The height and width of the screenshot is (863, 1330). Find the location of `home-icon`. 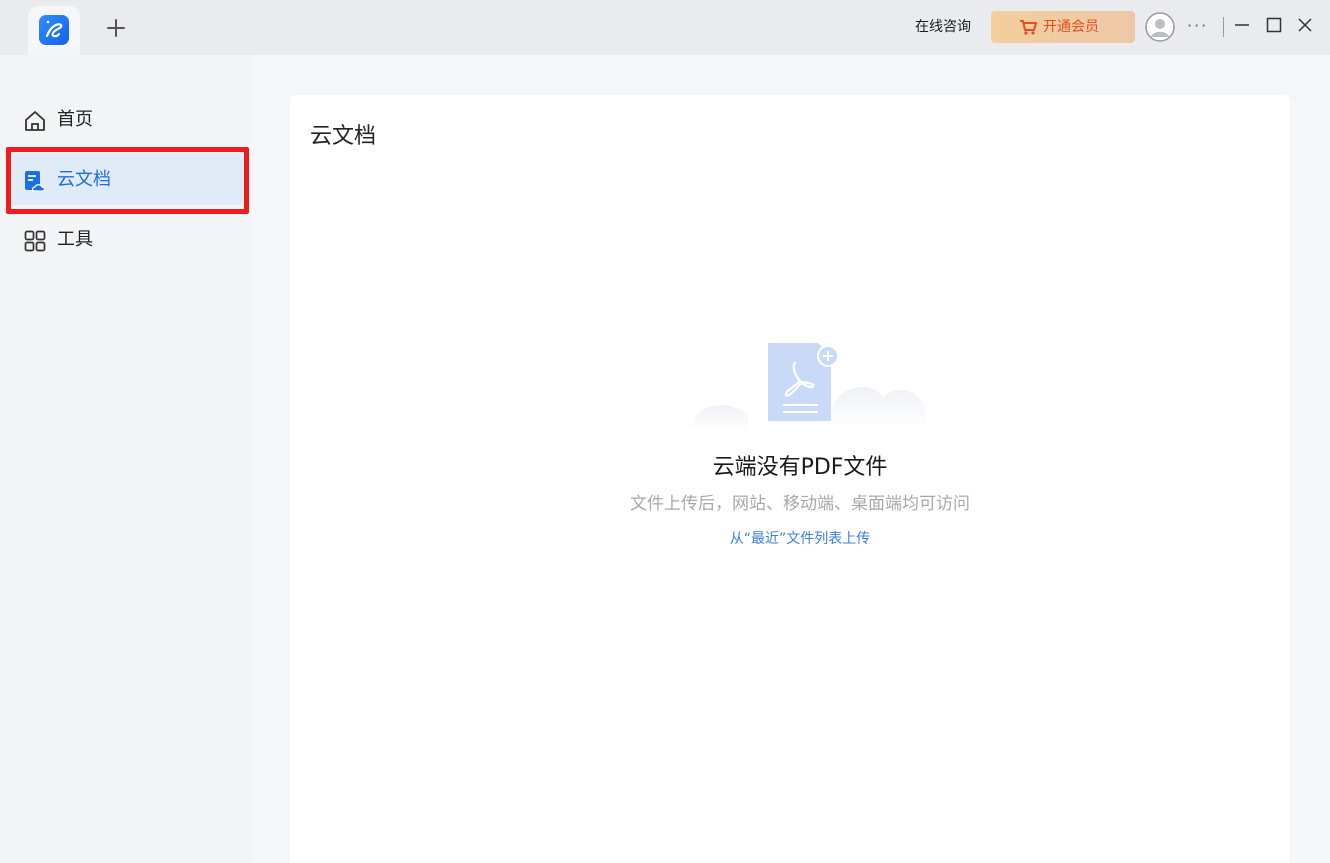

home-icon is located at coordinates (35, 121).